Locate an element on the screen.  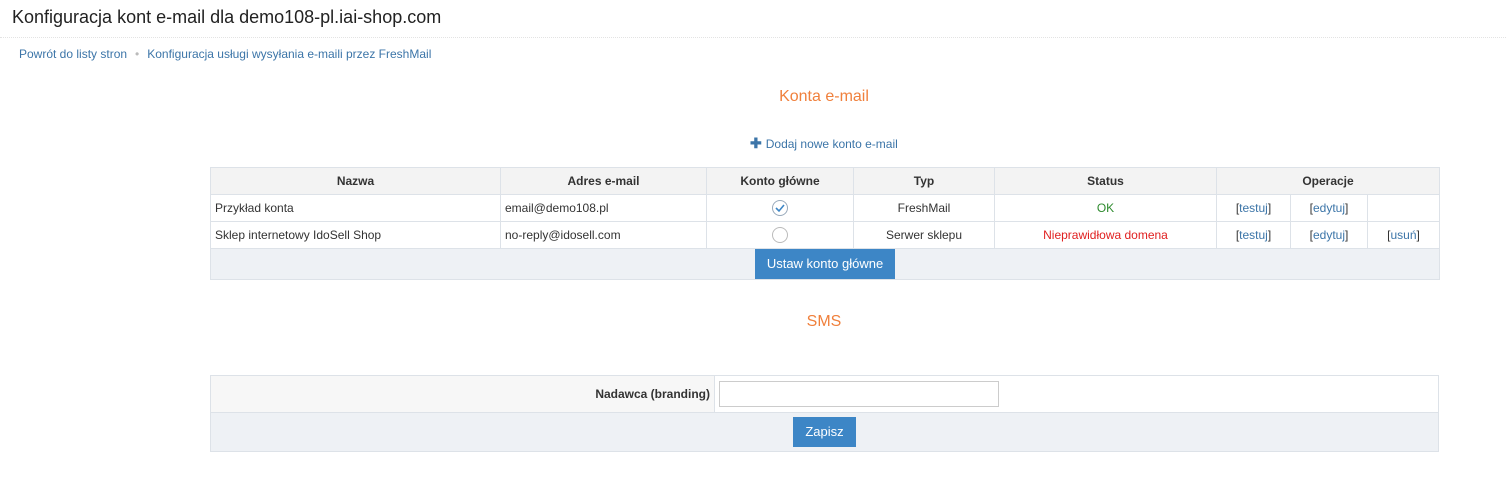
account-email: email@demo108.pl is located at coordinates (603, 208).